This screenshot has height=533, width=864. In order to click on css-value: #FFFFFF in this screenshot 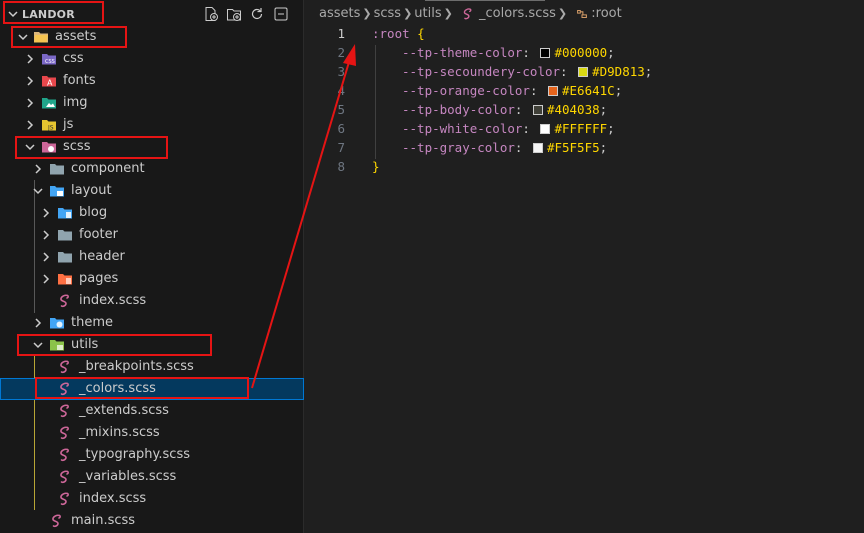, I will do `click(581, 128)`.